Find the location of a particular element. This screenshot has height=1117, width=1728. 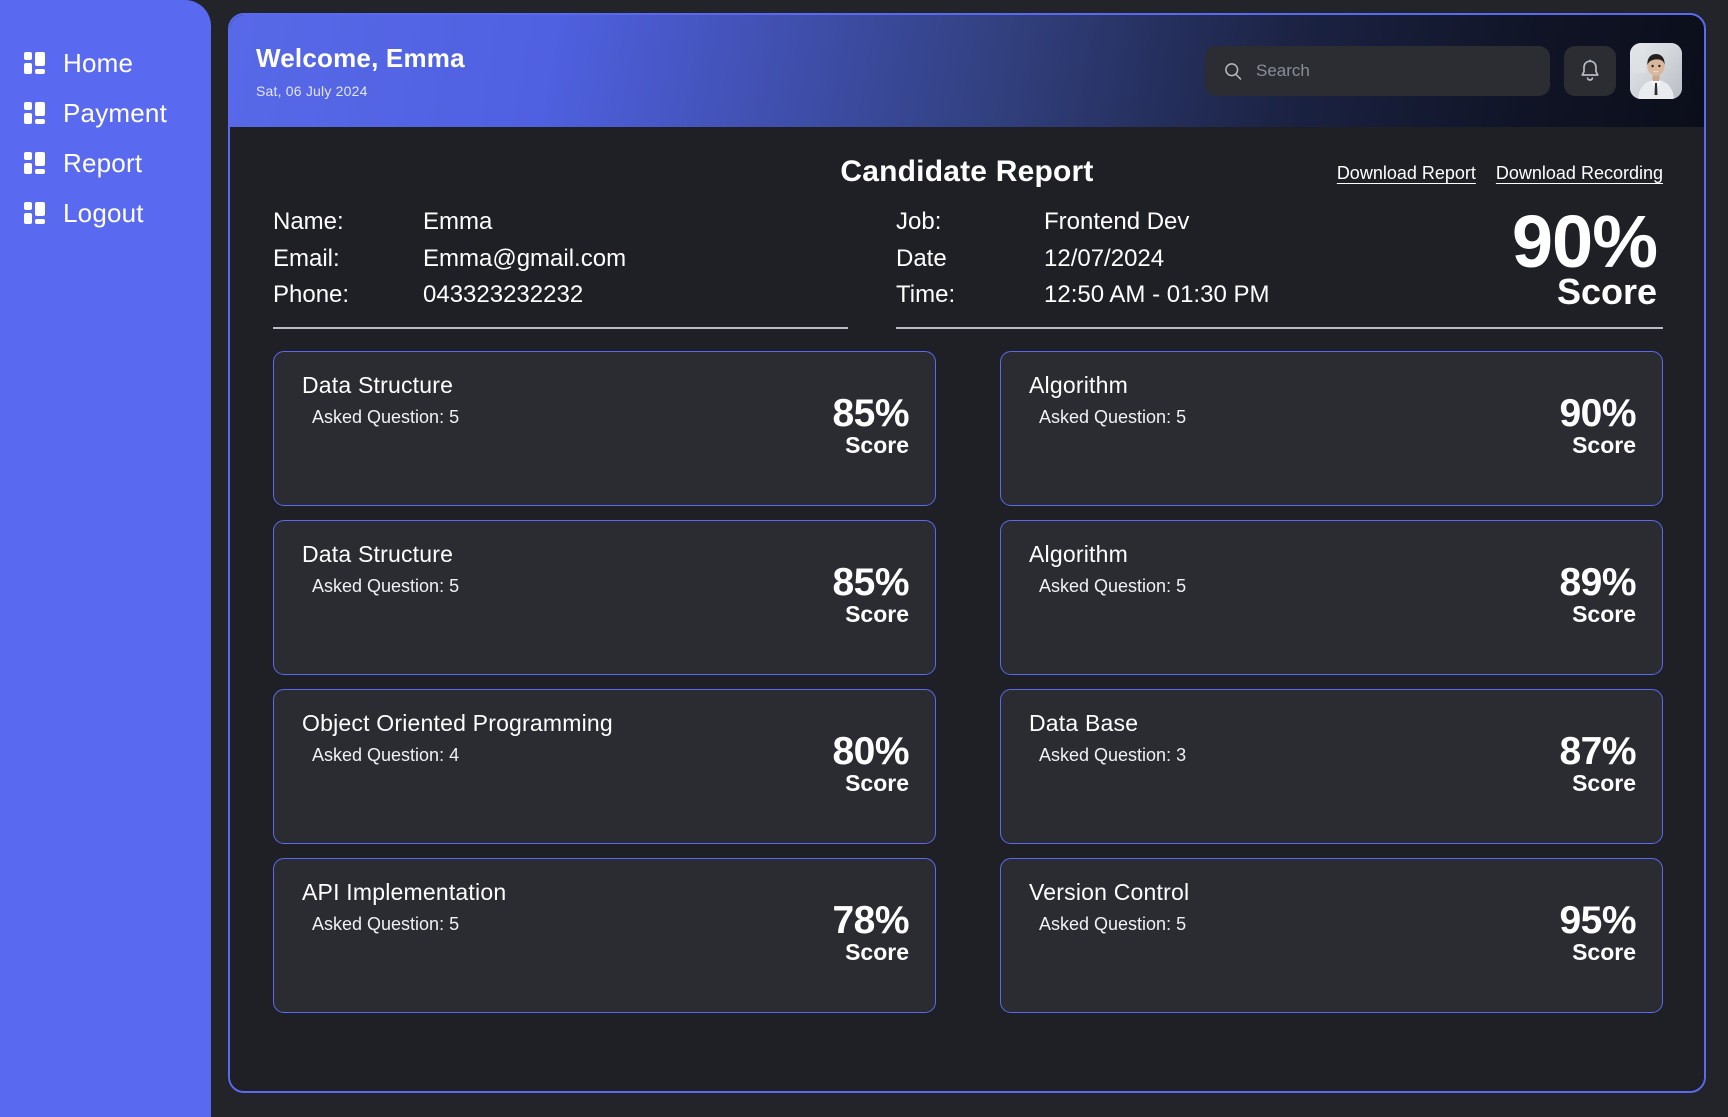

skill-card: Algorithm Asked Question: 5 89% Score is located at coordinates (1331, 598).